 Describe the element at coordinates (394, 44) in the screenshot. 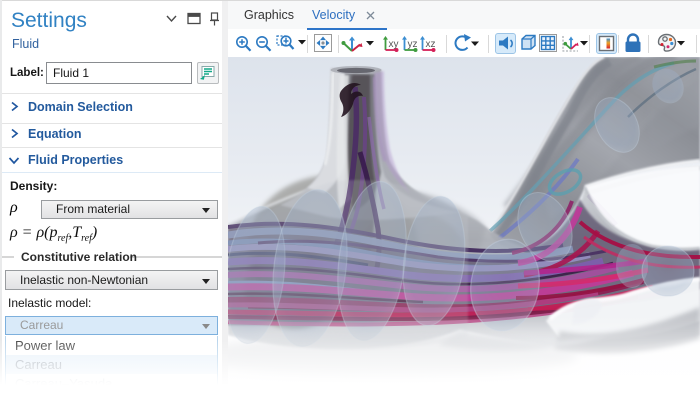

I see `svg-text: xy` at that location.